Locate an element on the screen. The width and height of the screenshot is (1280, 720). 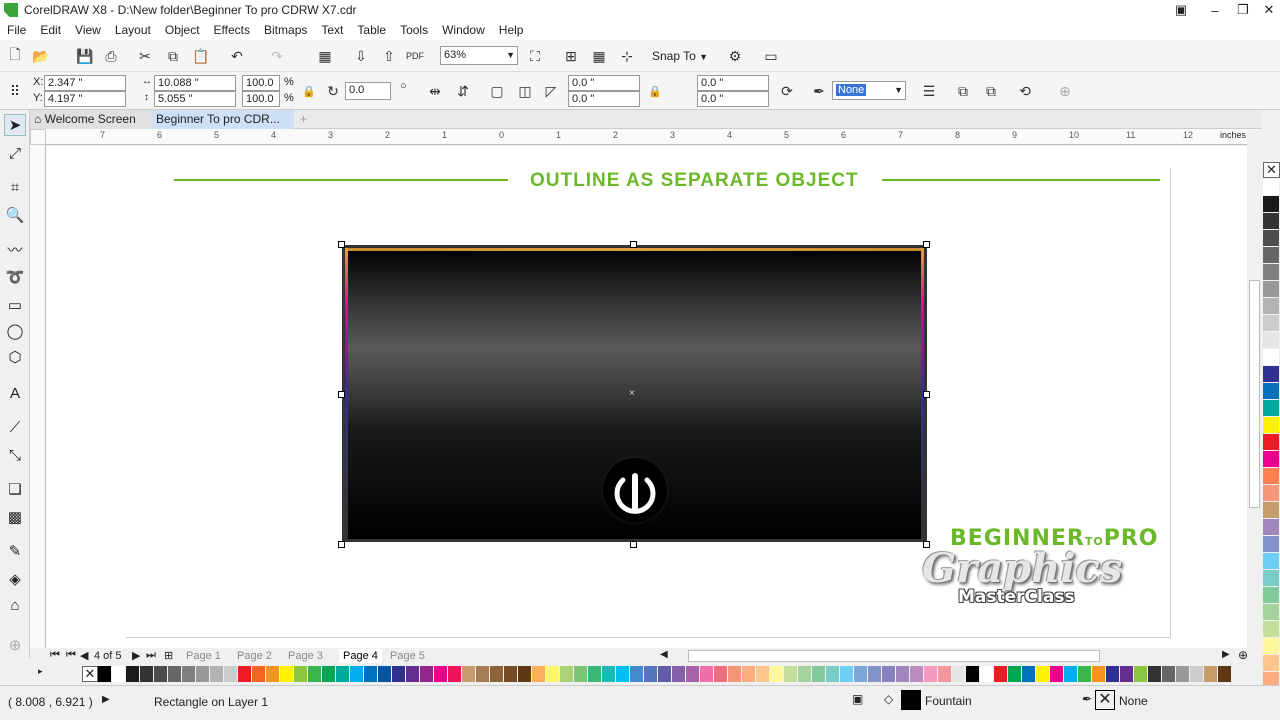
rotation-input: 0.0 is located at coordinates (368, 91).